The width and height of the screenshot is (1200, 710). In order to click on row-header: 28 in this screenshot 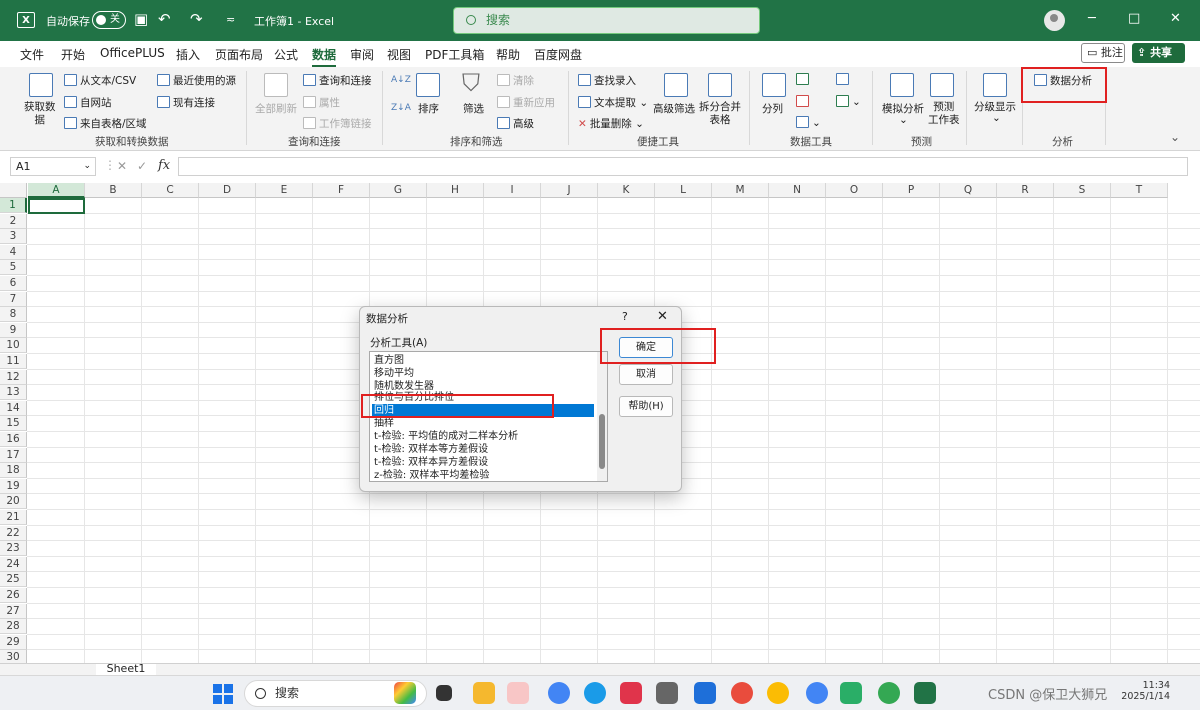, I will do `click(13, 627)`.